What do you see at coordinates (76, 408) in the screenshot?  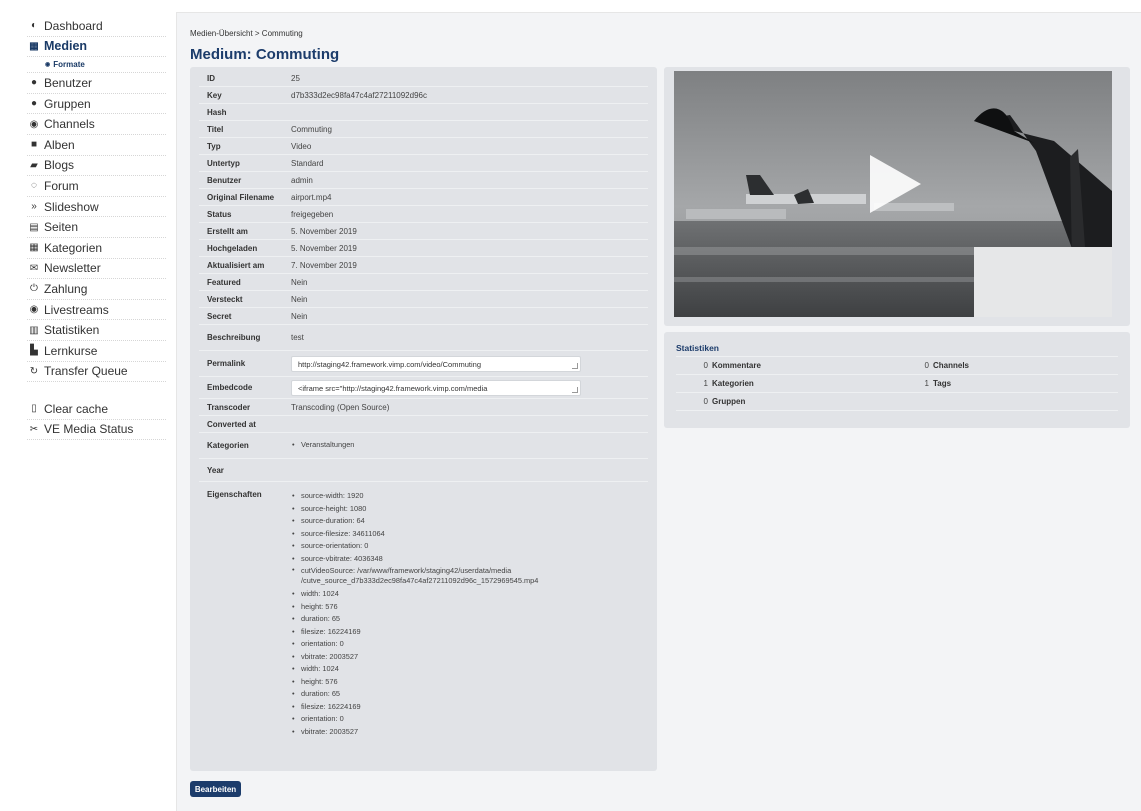 I see `sidebar-item-label: Clear cache` at bounding box center [76, 408].